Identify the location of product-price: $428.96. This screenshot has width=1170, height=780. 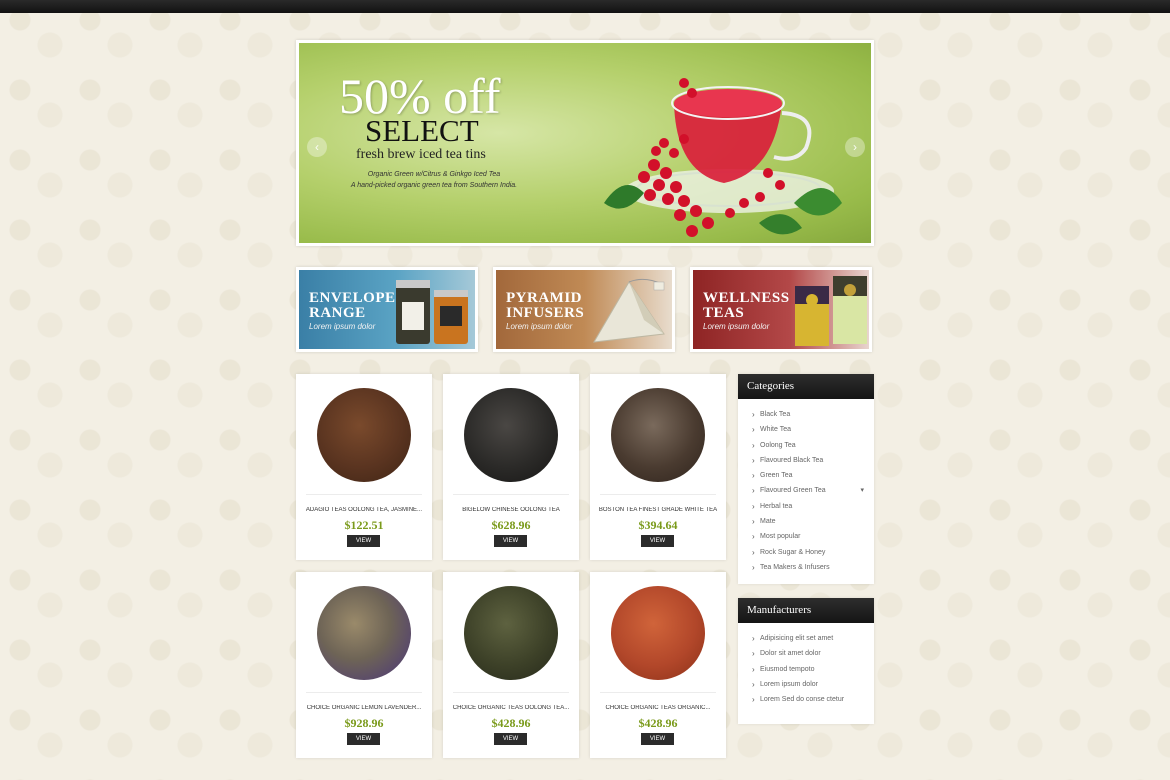
(511, 723).